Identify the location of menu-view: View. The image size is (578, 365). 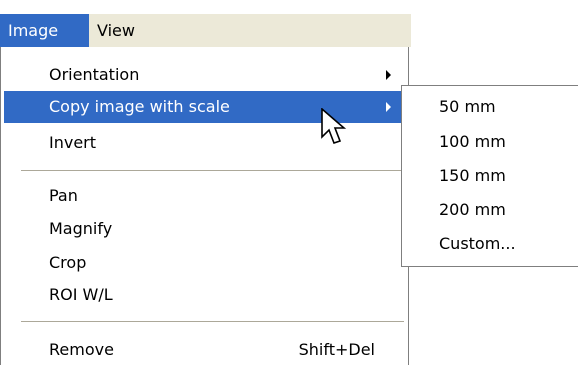
(119, 30).